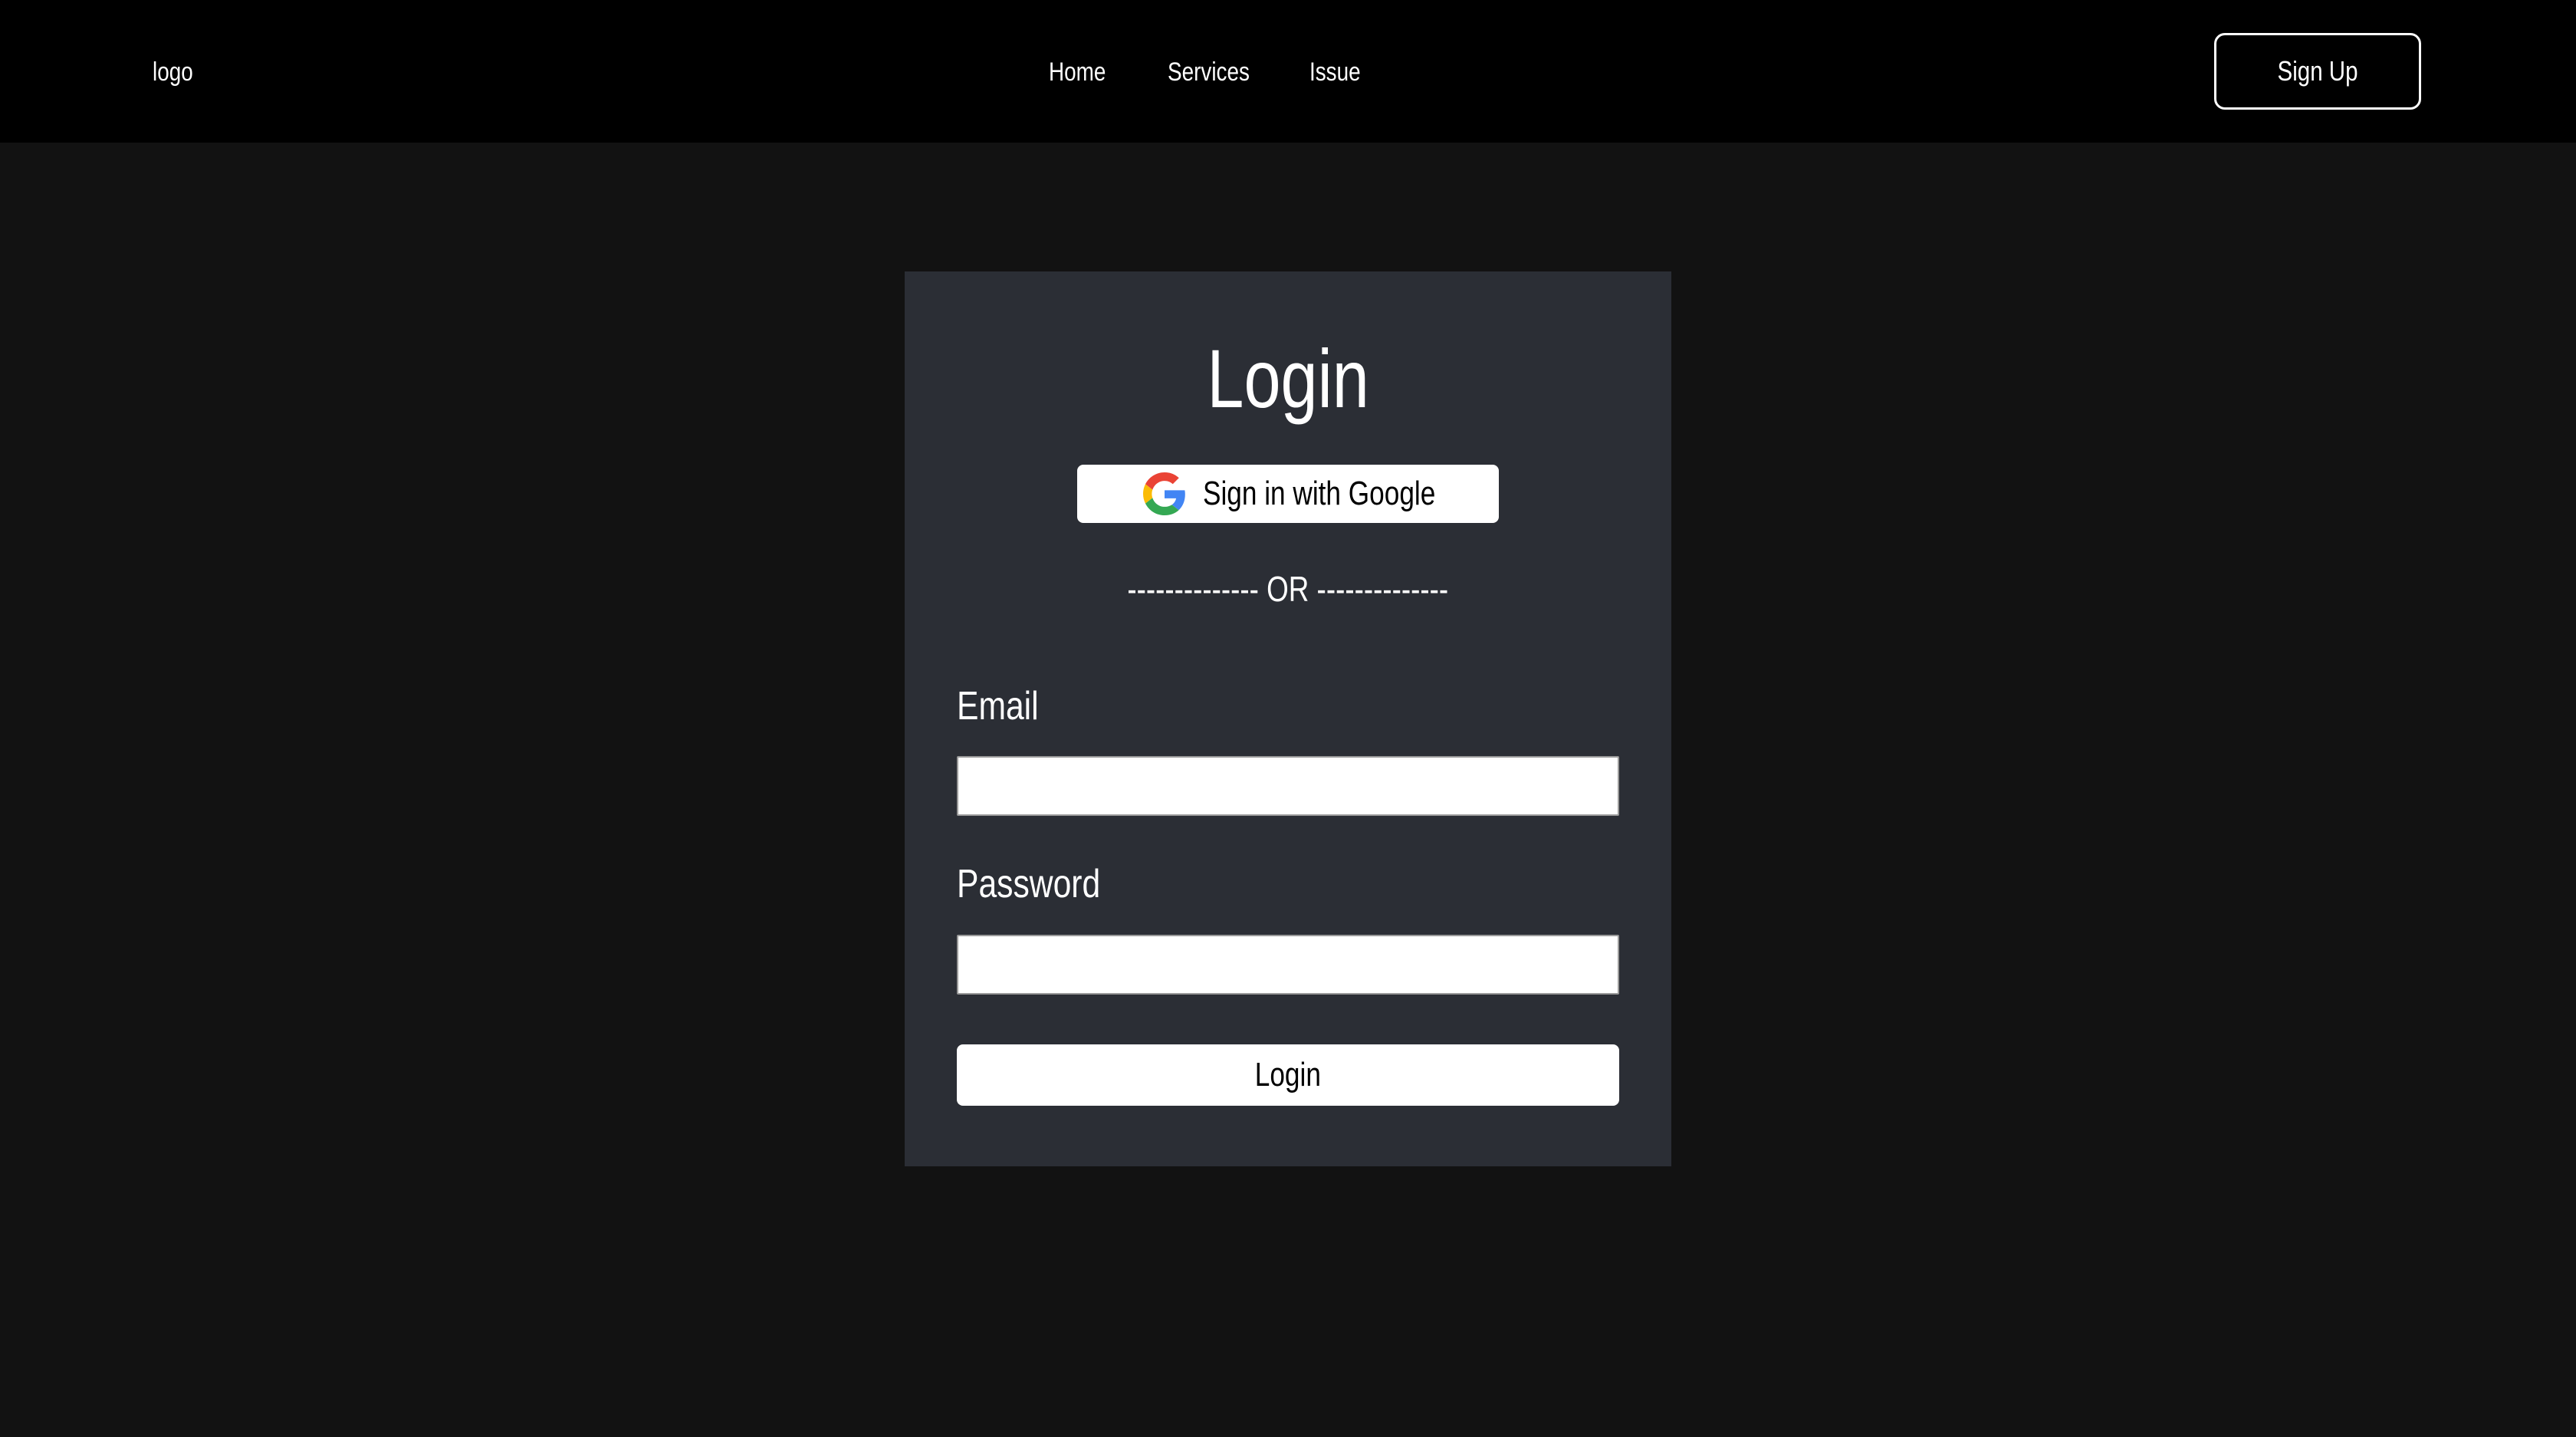 This screenshot has width=2576, height=1437. I want to click on logo: logo, so click(173, 72).